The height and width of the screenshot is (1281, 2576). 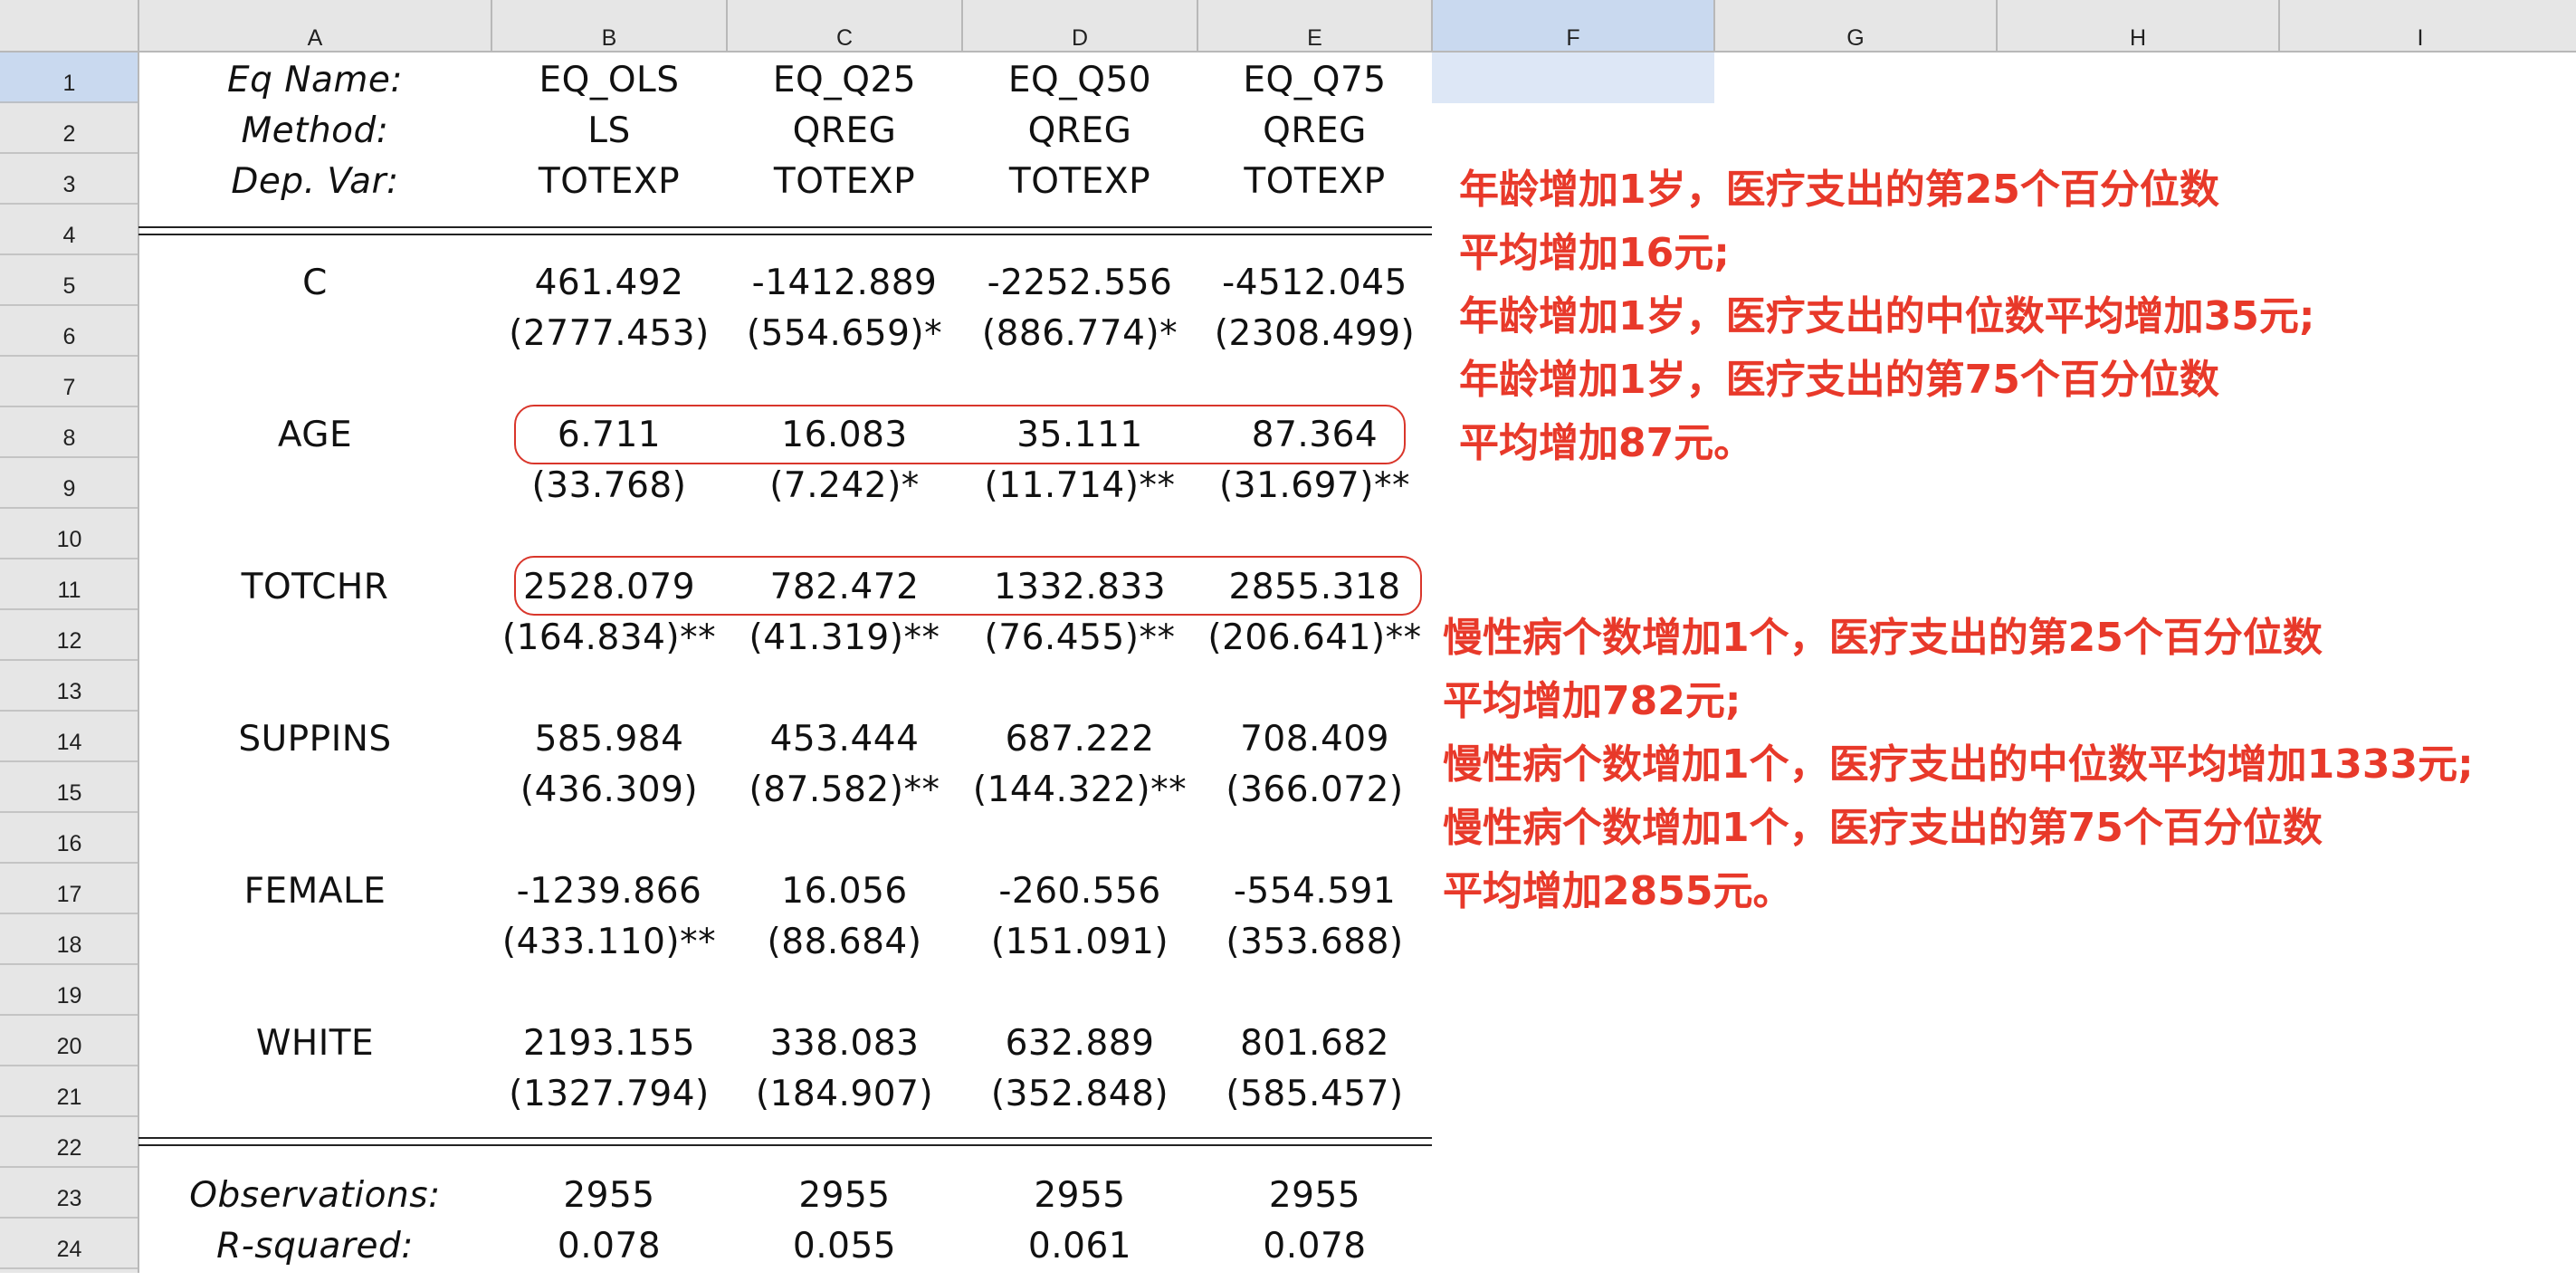 I want to click on variable-name: WHITE, so click(x=315, y=1043).